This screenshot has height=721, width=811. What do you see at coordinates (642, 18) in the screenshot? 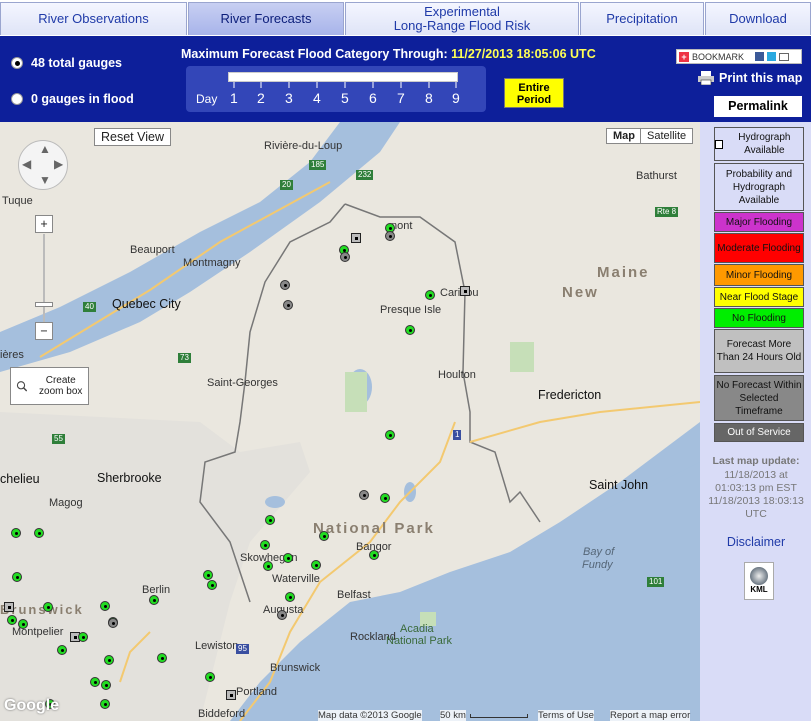
I see `tab-precipitation: Precipitation` at bounding box center [642, 18].